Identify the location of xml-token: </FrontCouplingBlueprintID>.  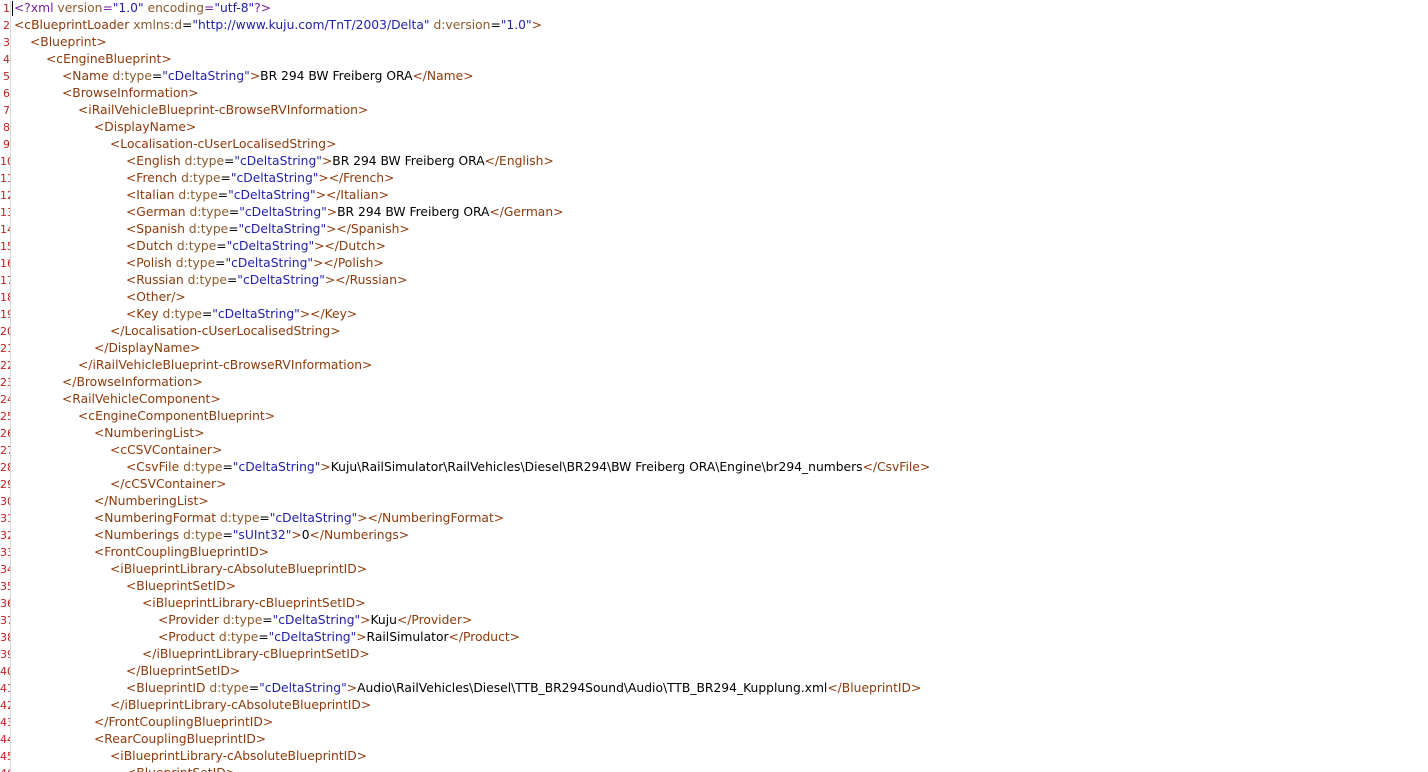
(184, 722).